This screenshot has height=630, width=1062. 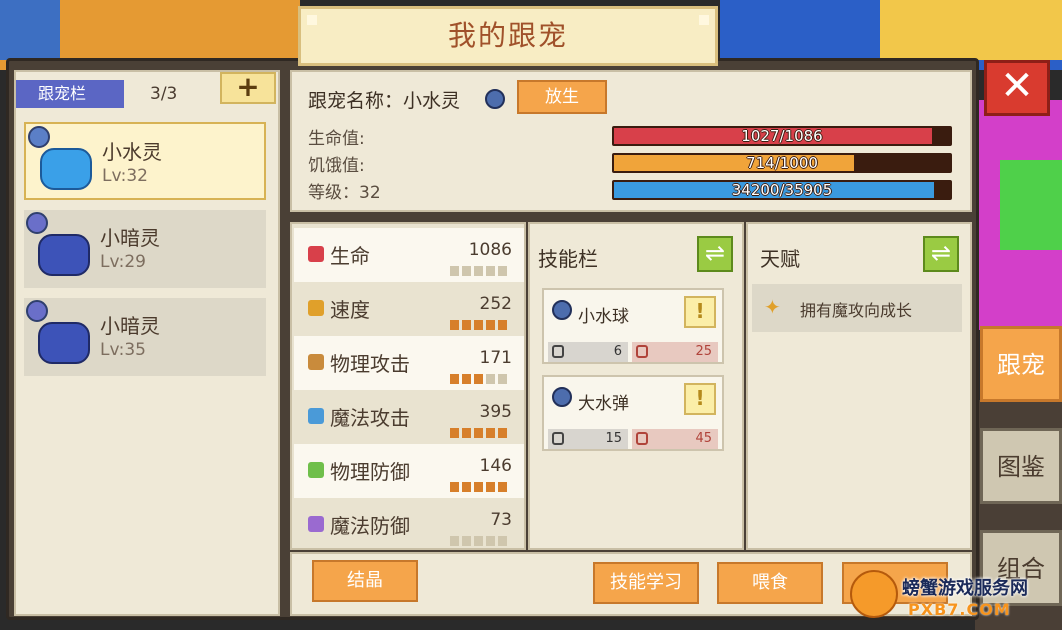 What do you see at coordinates (64, 255) in the screenshot?
I see `dark-pet-sprite-icon` at bounding box center [64, 255].